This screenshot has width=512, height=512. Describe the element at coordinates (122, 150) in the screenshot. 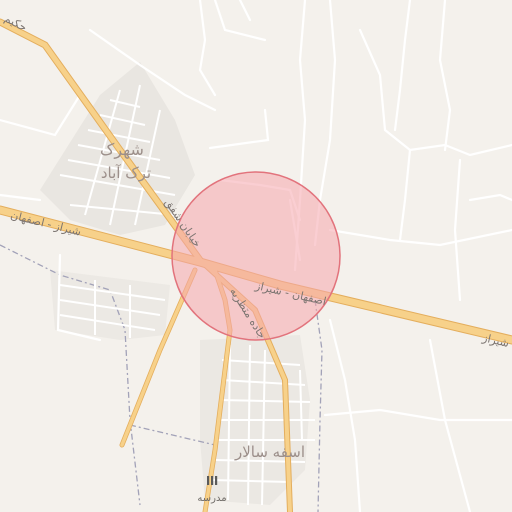

I see `label-place-north: شهرک` at that location.